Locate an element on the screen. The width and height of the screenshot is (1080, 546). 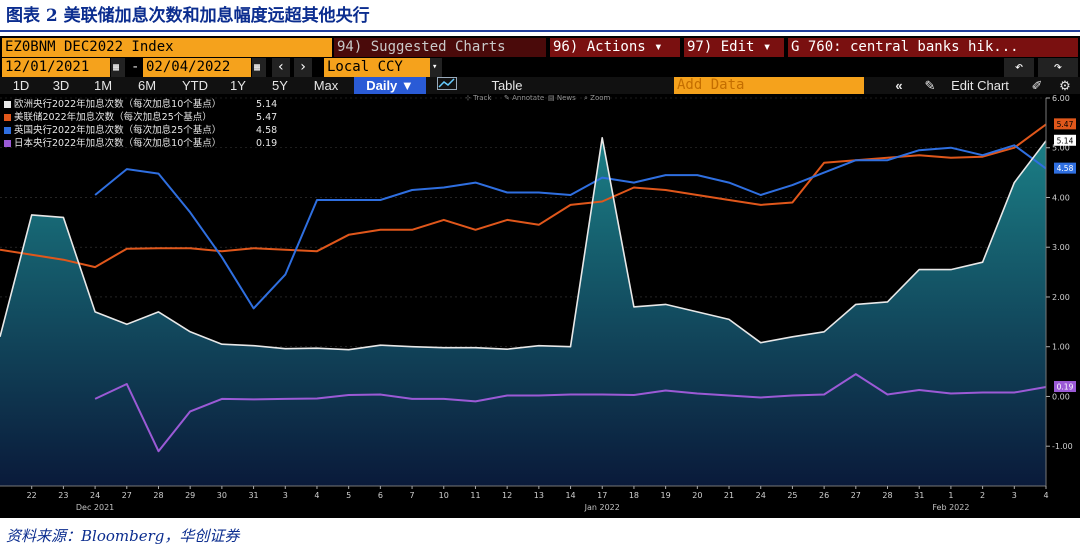
x-tick-label: 30 is located at coordinates (222, 495).